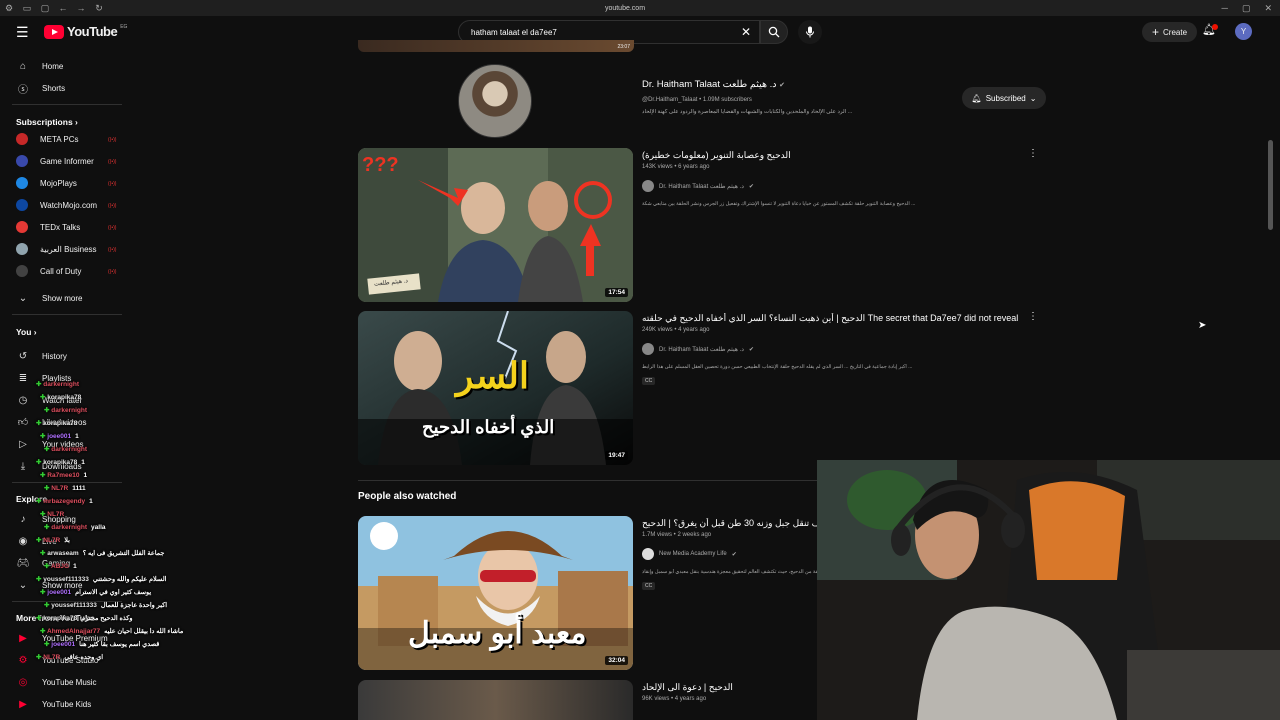  Describe the element at coordinates (23, 660) in the screenshot. I see `youtube-studio-icon: ⚙` at that location.